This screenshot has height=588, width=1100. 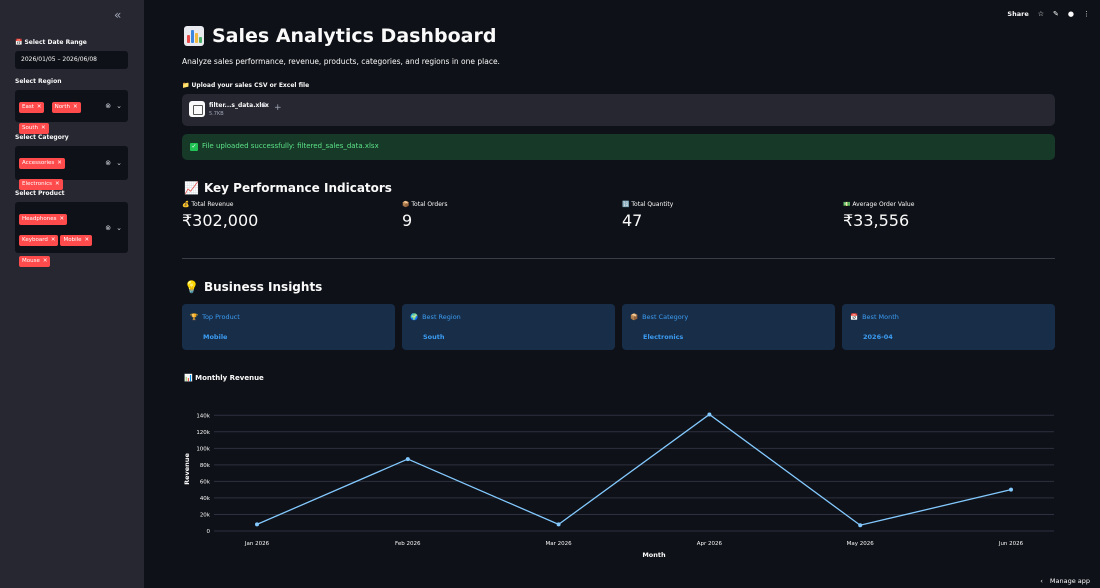 I want to click on date-range-label: 📅 Select Date Range, so click(x=51, y=42).